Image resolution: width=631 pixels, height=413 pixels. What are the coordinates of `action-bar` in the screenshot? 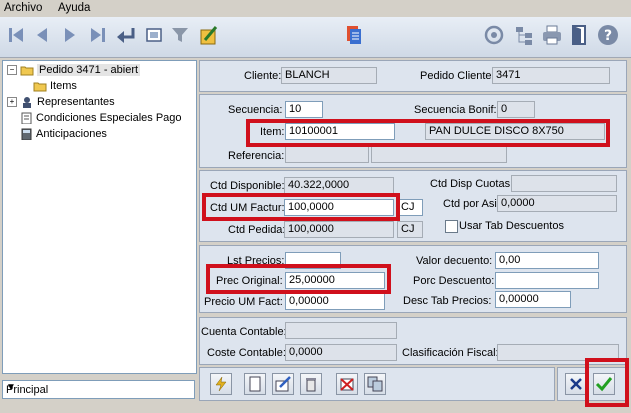 It's located at (377, 384).